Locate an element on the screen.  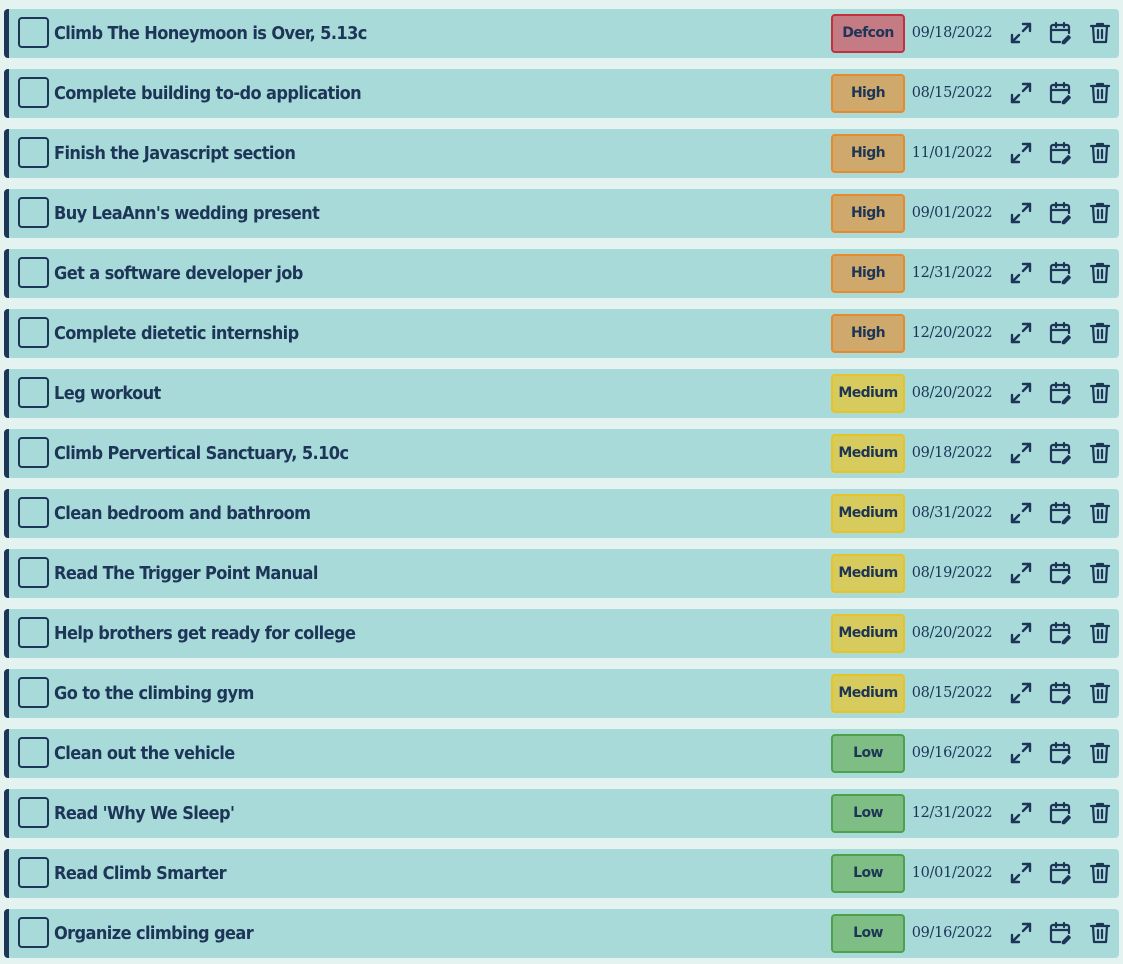
todo-title: Clean bedroom and bathroom is located at coordinates (182, 513).